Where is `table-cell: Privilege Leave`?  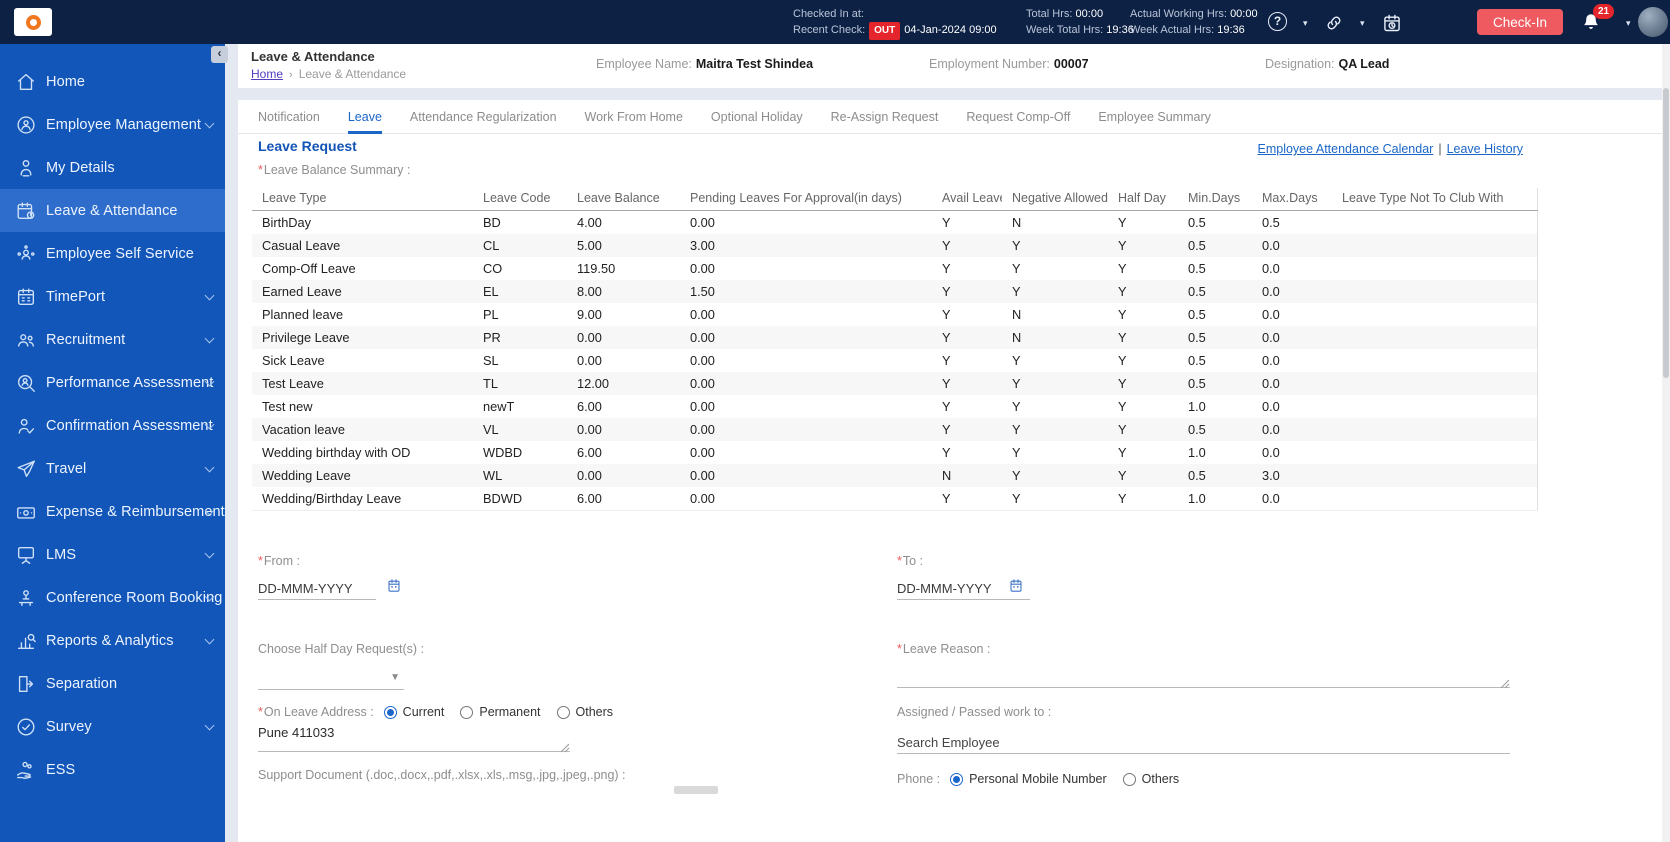
table-cell: Privilege Leave is located at coordinates (306, 337).